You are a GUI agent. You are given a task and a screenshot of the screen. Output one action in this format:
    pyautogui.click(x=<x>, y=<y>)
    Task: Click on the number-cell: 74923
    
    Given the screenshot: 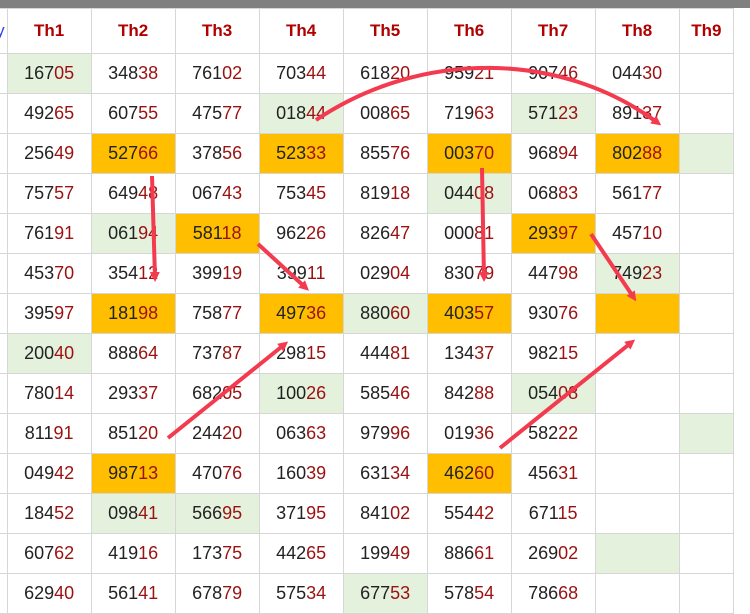 What is the action you would take?
    pyautogui.click(x=637, y=273)
    